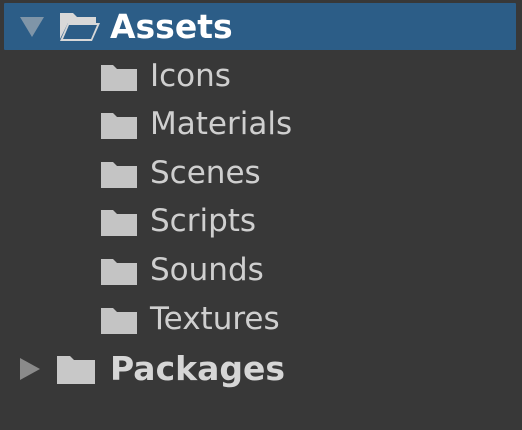  Describe the element at coordinates (215, 319) in the screenshot. I see `tree-item-label: Textures` at that location.